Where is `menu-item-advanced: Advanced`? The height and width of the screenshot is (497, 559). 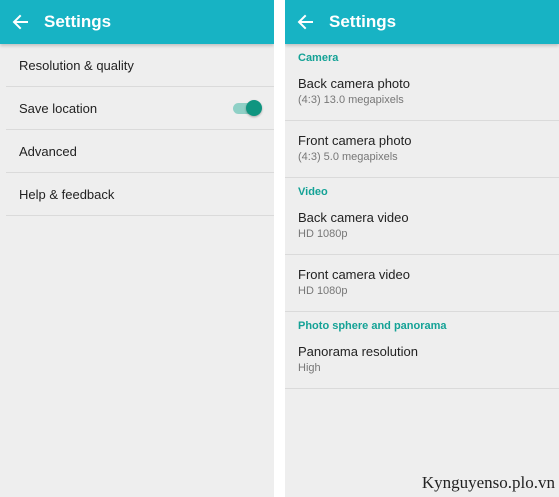
menu-item-advanced: Advanced is located at coordinates (140, 151).